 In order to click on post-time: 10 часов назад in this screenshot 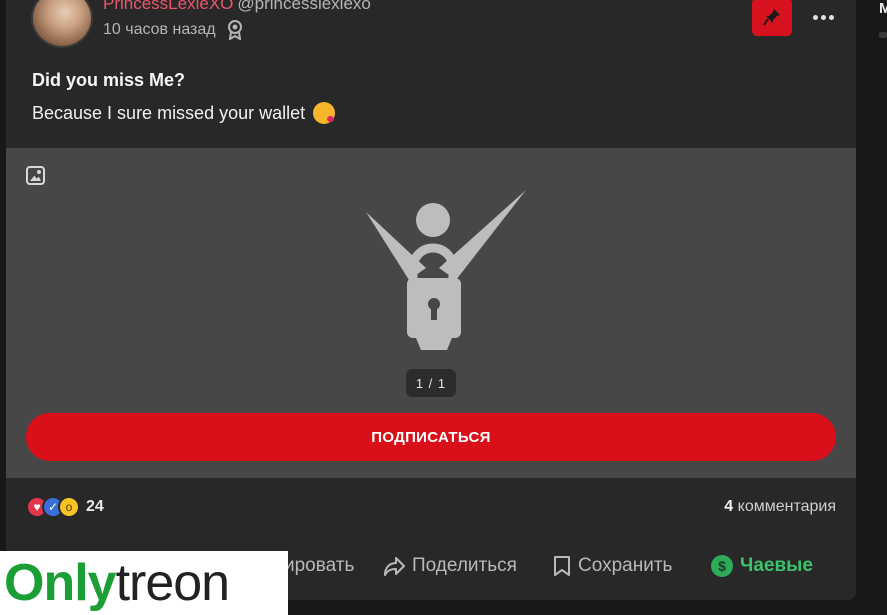, I will do `click(159, 29)`.